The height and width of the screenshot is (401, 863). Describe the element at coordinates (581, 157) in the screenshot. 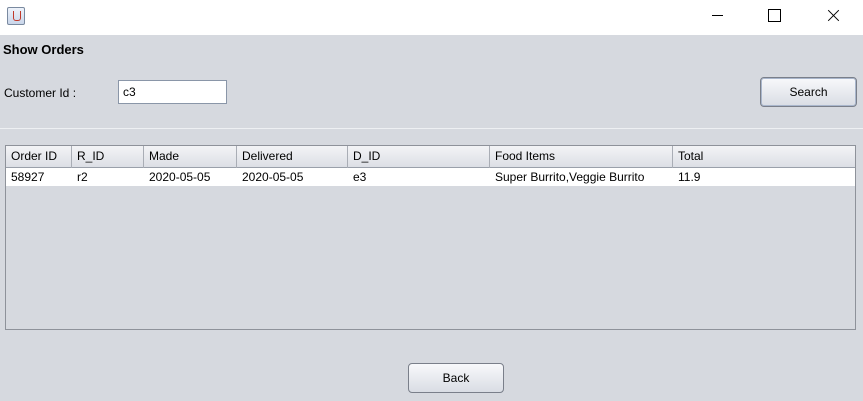

I see `column-header-food-items: Food Items` at that location.